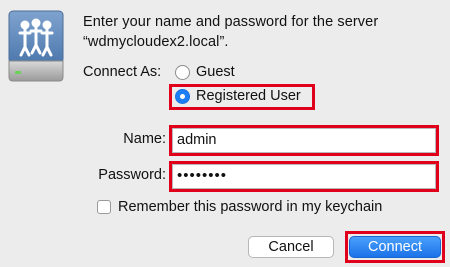 Image resolution: width=450 pixels, height=267 pixels. What do you see at coordinates (304, 176) in the screenshot?
I see `password-field: ••••••••` at bounding box center [304, 176].